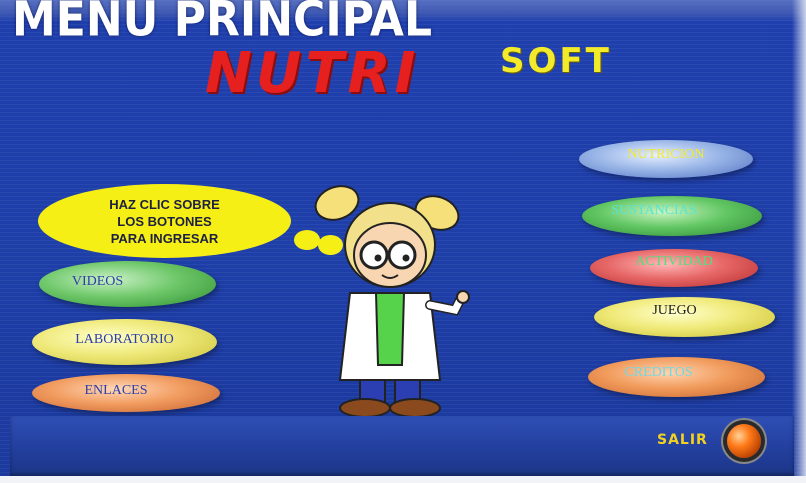 This screenshot has height=483, width=806. What do you see at coordinates (127, 284) in the screenshot?
I see `videos-button: VIDEOS` at bounding box center [127, 284].